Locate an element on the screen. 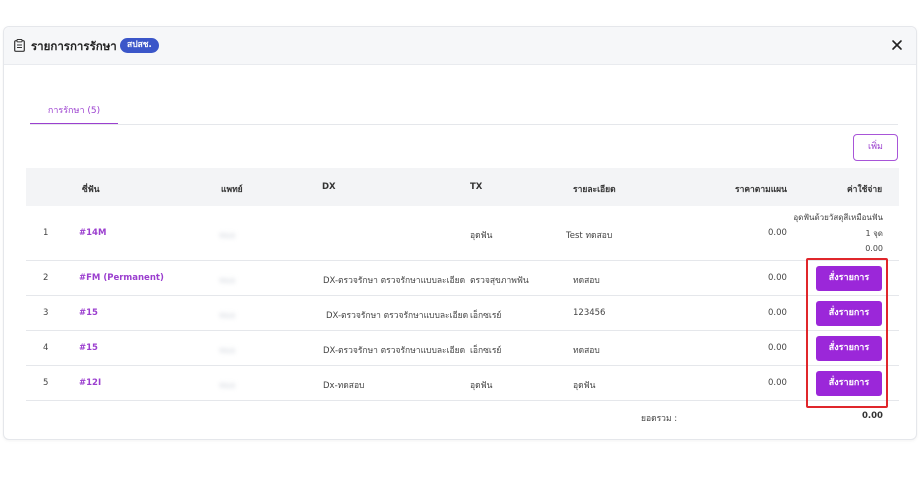 This screenshot has height=482, width=920. total-value: 0.00 is located at coordinates (872, 416).